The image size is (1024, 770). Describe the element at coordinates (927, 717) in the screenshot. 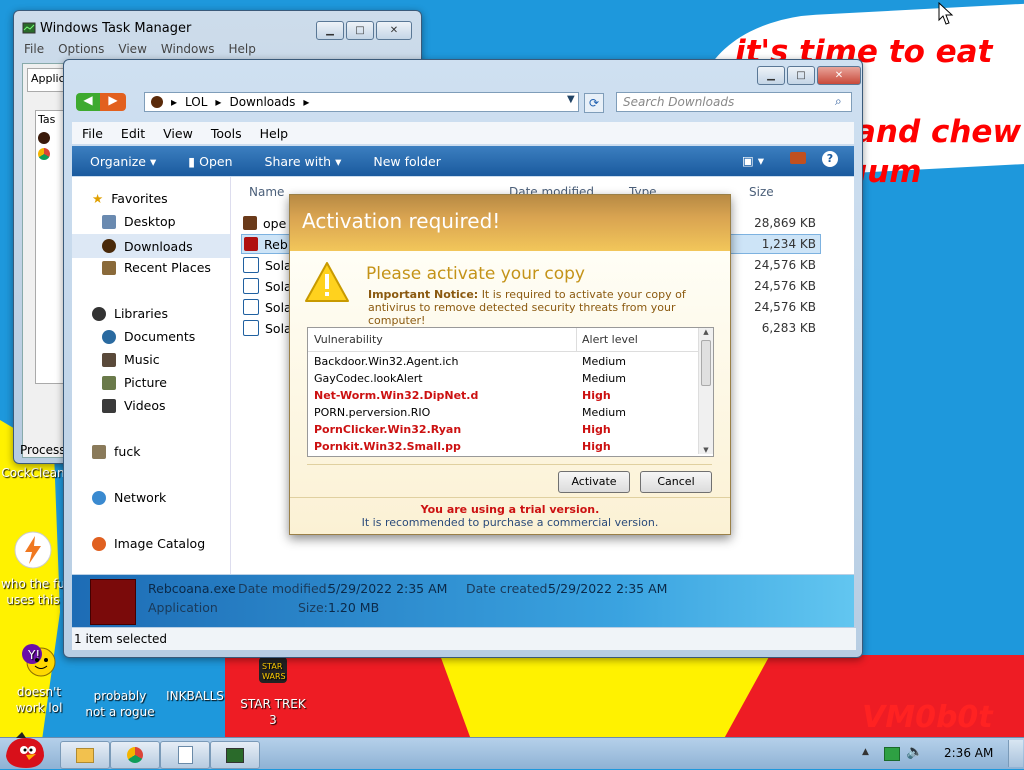

I see `signature-text: VM0b0t` at that location.